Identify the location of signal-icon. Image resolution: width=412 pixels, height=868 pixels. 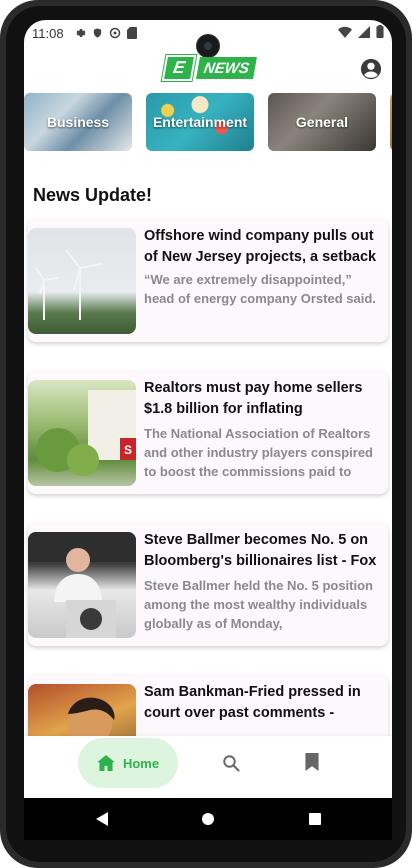
(364, 31).